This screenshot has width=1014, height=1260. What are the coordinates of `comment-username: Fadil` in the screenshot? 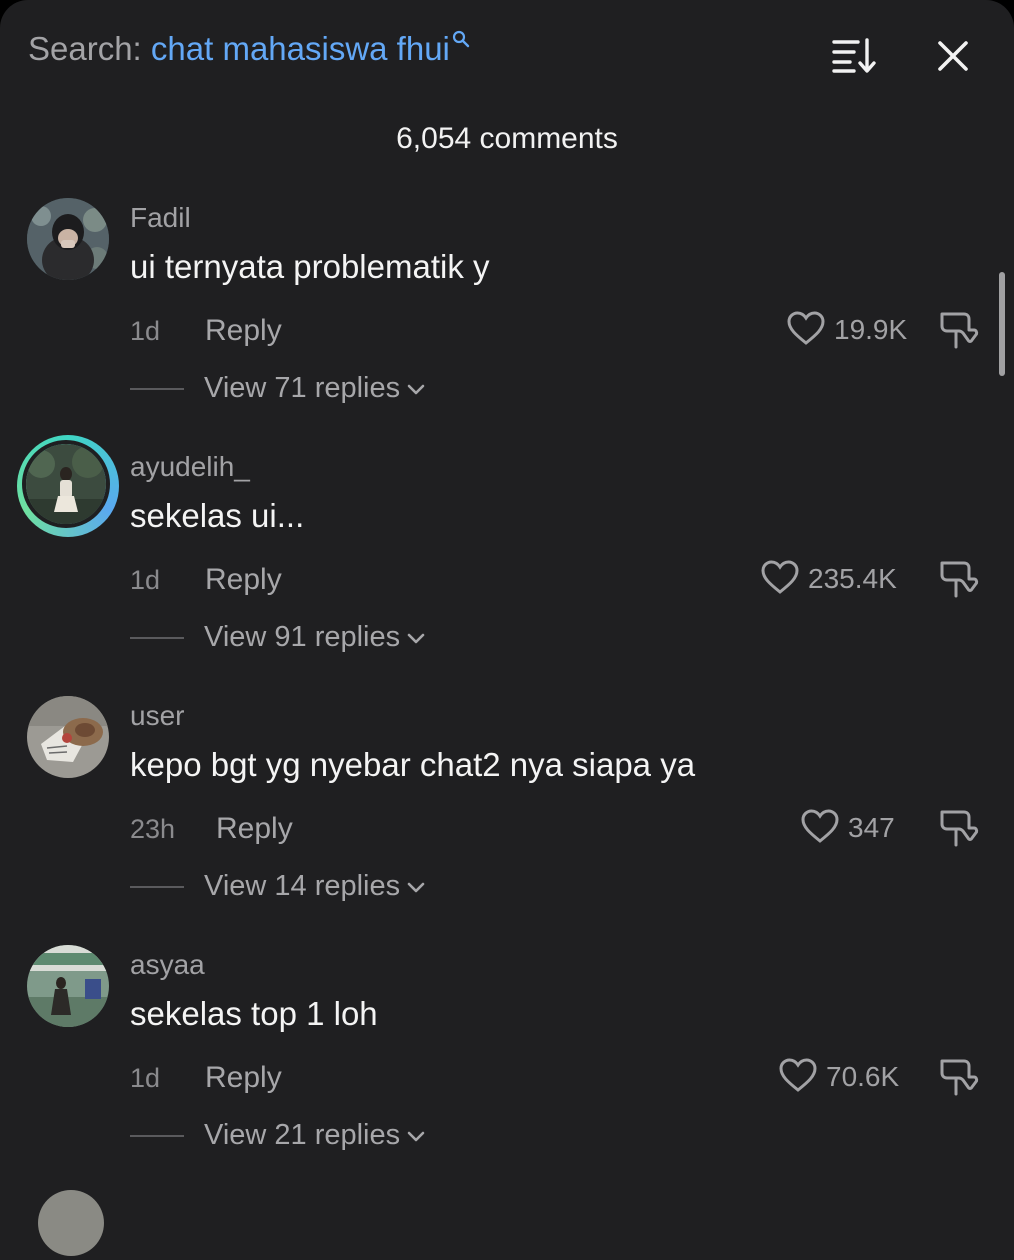 It's located at (160, 218).